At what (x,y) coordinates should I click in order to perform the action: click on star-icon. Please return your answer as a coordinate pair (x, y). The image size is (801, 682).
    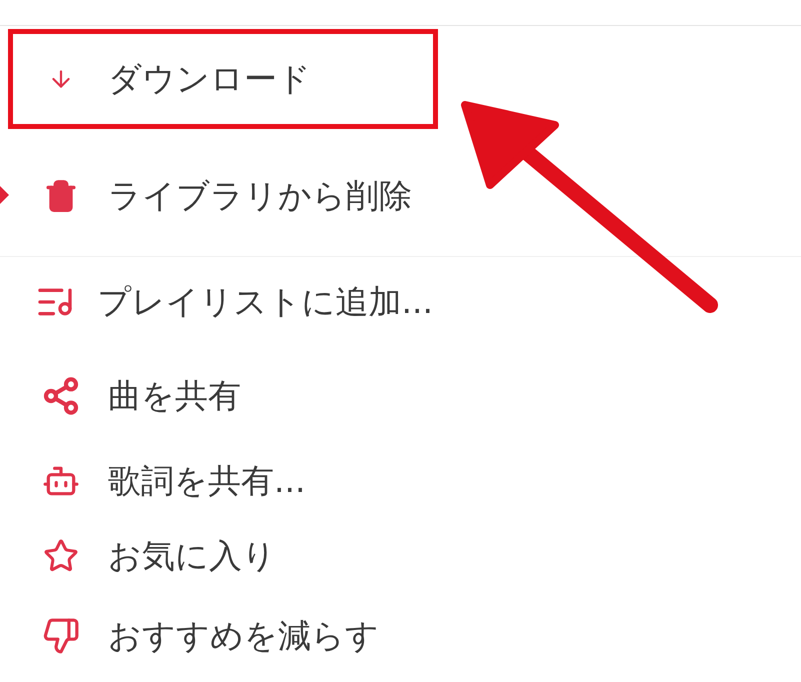
    Looking at the image, I should click on (60, 556).